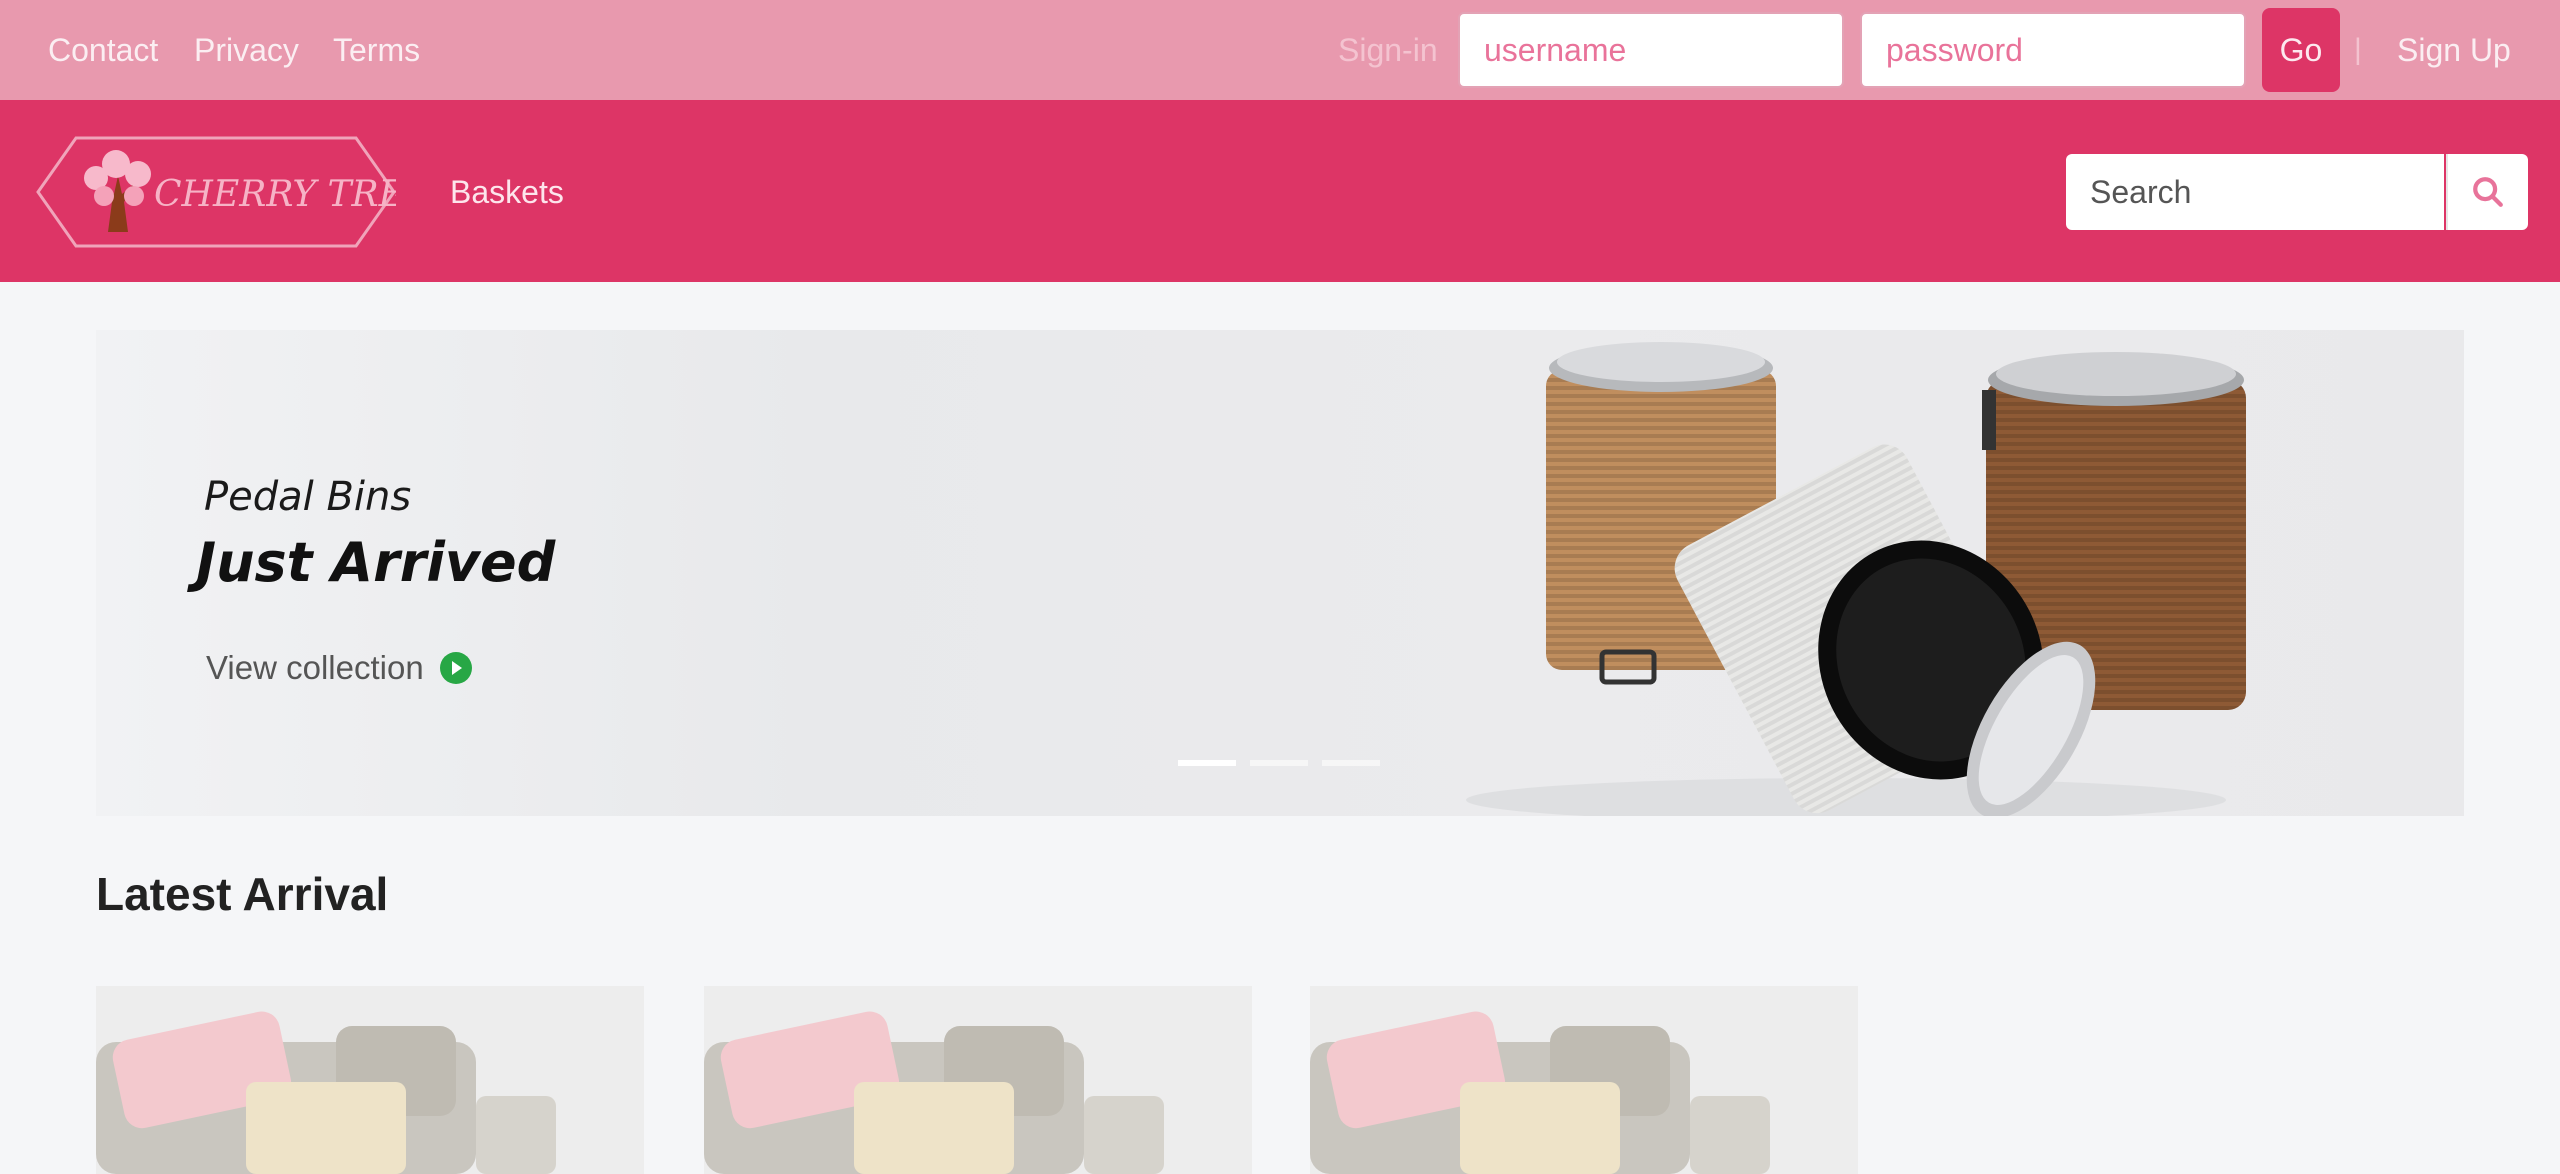  I want to click on search-input, so click(2255, 192).